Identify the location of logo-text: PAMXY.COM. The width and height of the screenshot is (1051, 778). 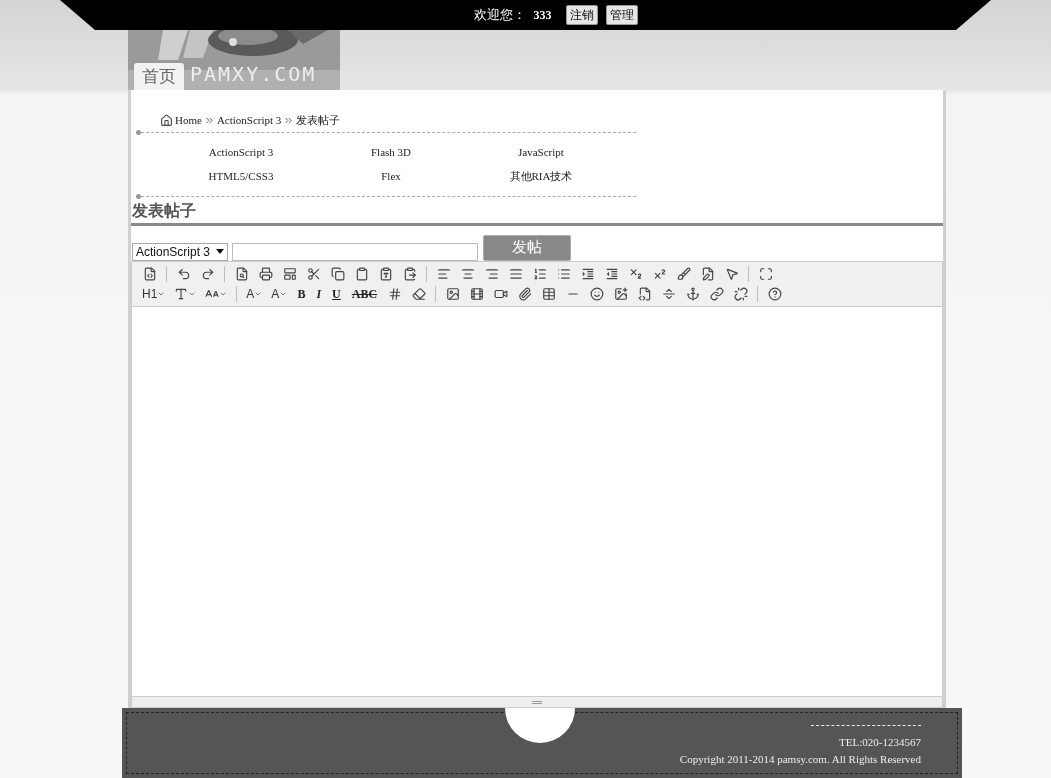
(253, 74).